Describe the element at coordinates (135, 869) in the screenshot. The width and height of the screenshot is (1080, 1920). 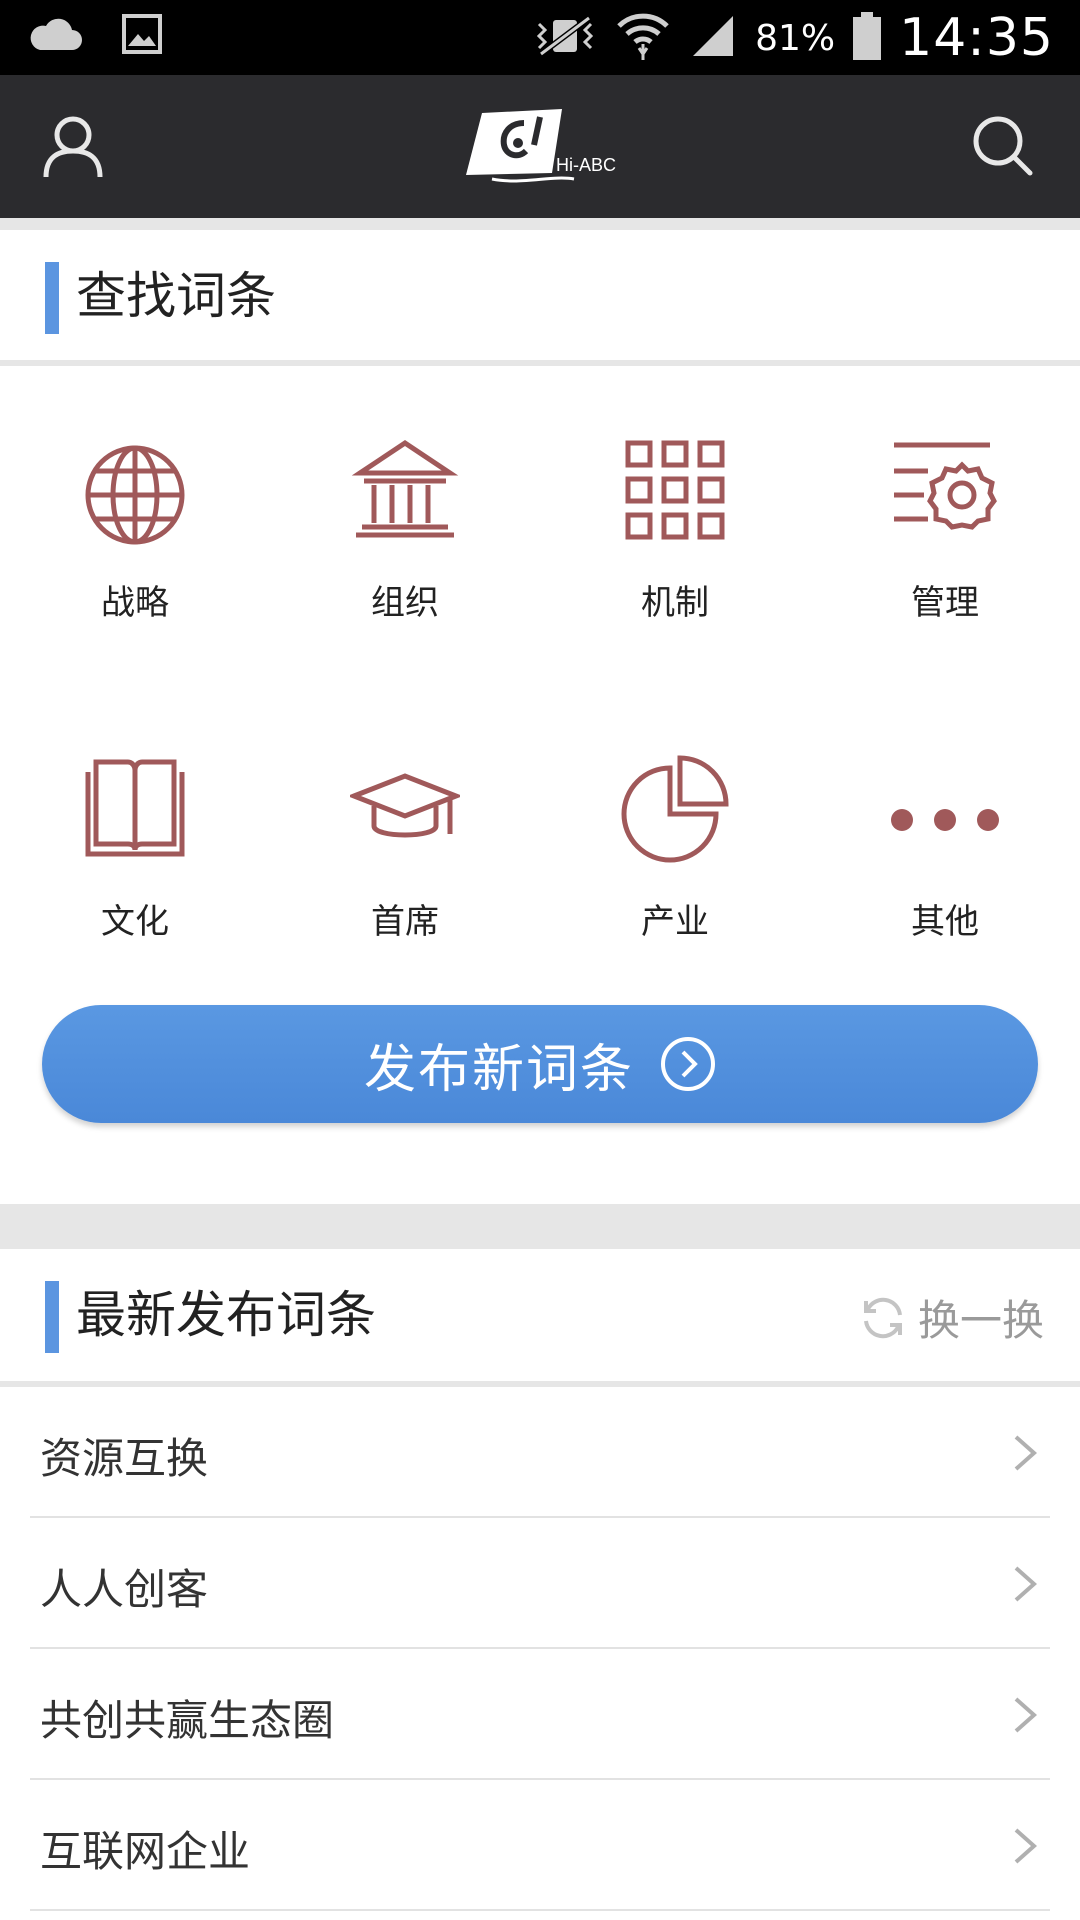
I see `category-culture: 文化` at that location.